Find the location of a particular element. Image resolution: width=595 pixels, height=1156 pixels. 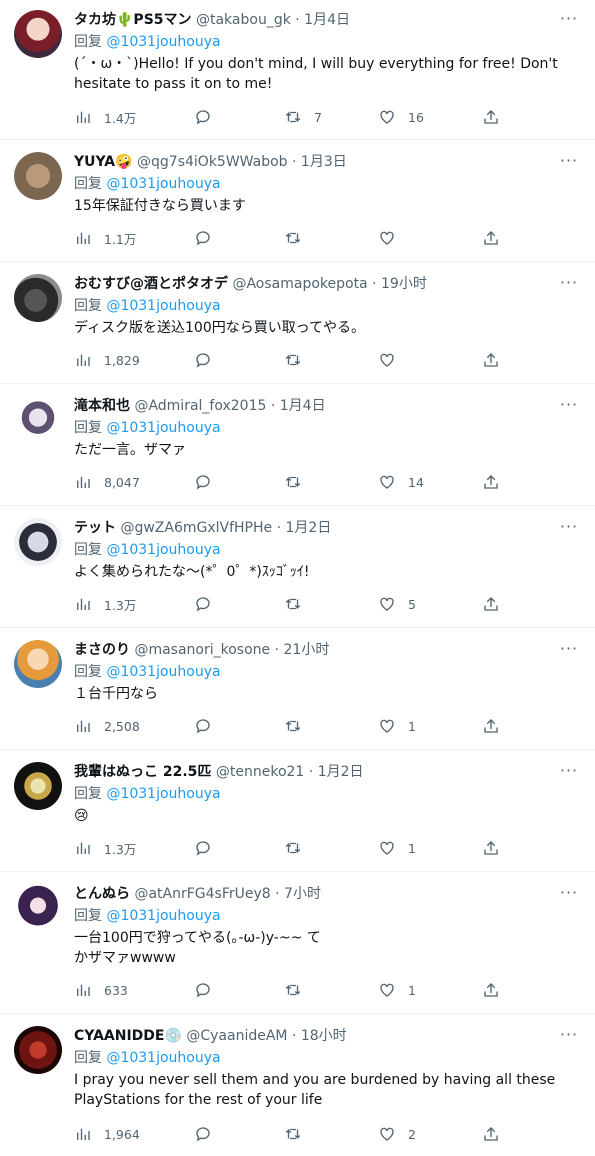

display-name: まさのり is located at coordinates (102, 650).